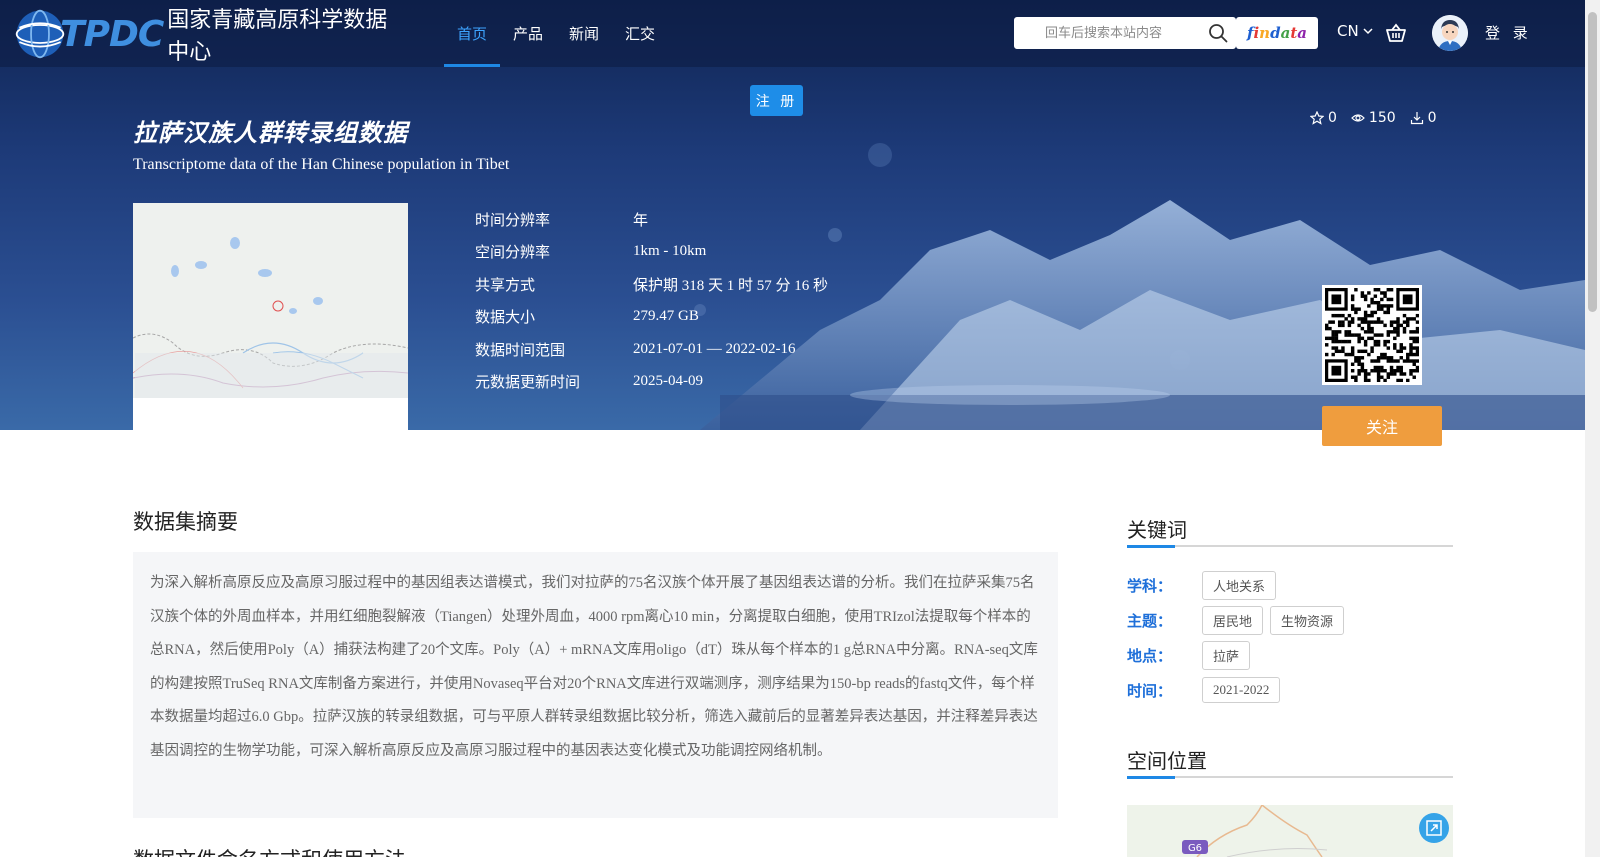  I want to click on keyword-row-theme: 主题： 居民地 生物资源, so click(1239, 620).